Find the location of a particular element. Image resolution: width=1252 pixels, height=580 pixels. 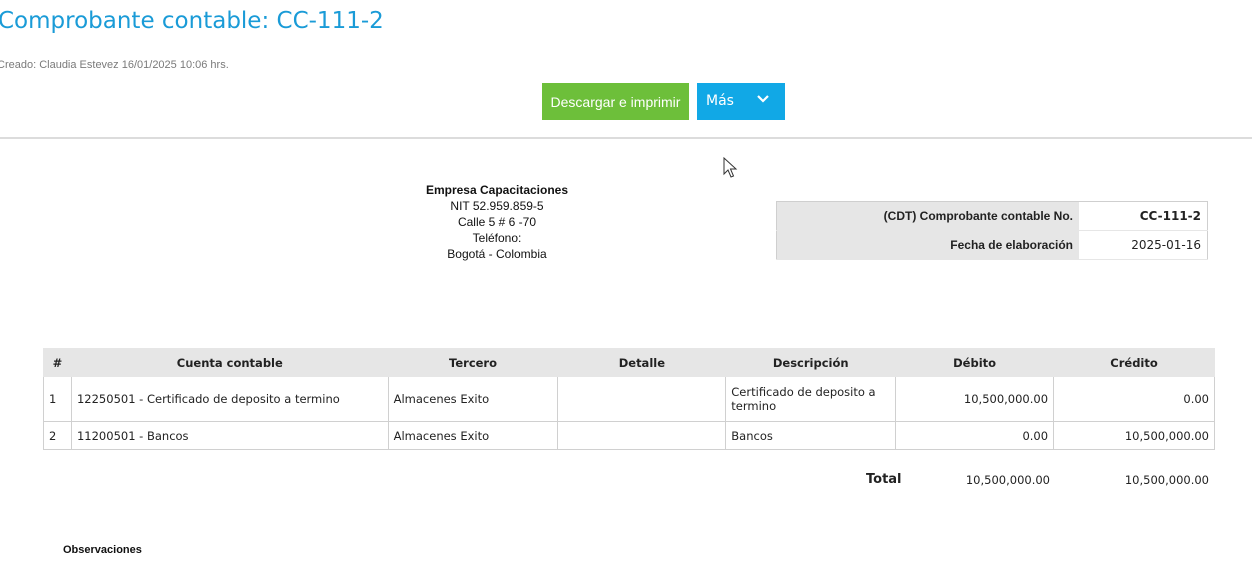

company-address: Calle 5 # 6 -70 is located at coordinates (497, 222).